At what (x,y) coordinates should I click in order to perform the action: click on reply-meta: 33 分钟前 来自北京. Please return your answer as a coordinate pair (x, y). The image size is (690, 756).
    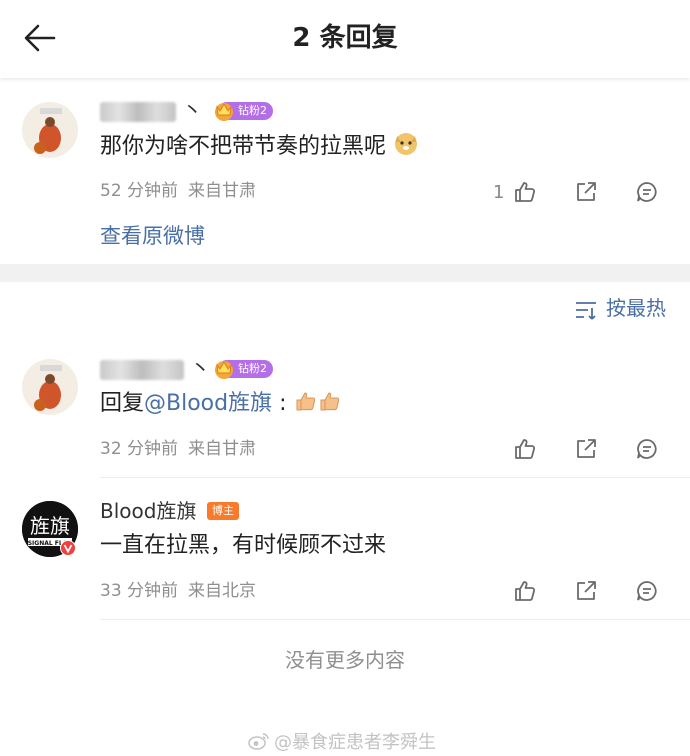
    Looking at the image, I should click on (178, 591).